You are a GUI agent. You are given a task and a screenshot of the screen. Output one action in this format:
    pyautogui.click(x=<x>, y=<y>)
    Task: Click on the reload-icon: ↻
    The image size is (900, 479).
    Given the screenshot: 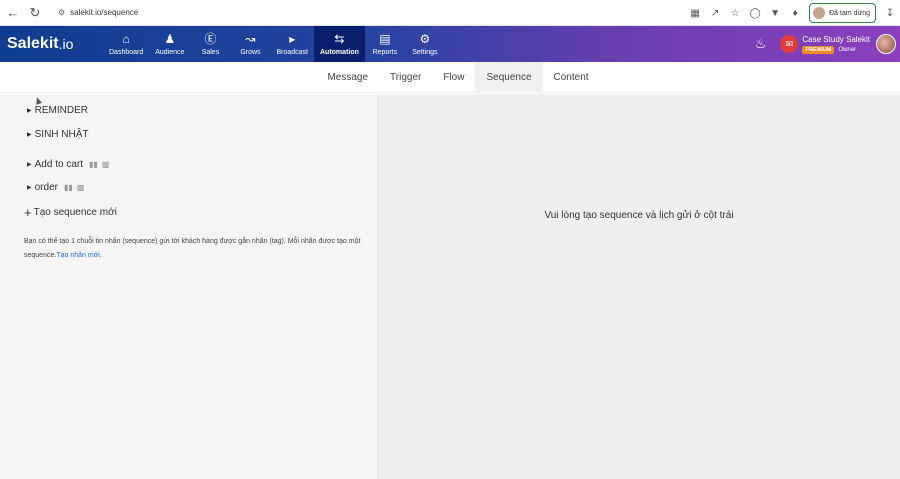 What is the action you would take?
    pyautogui.click(x=35, y=13)
    